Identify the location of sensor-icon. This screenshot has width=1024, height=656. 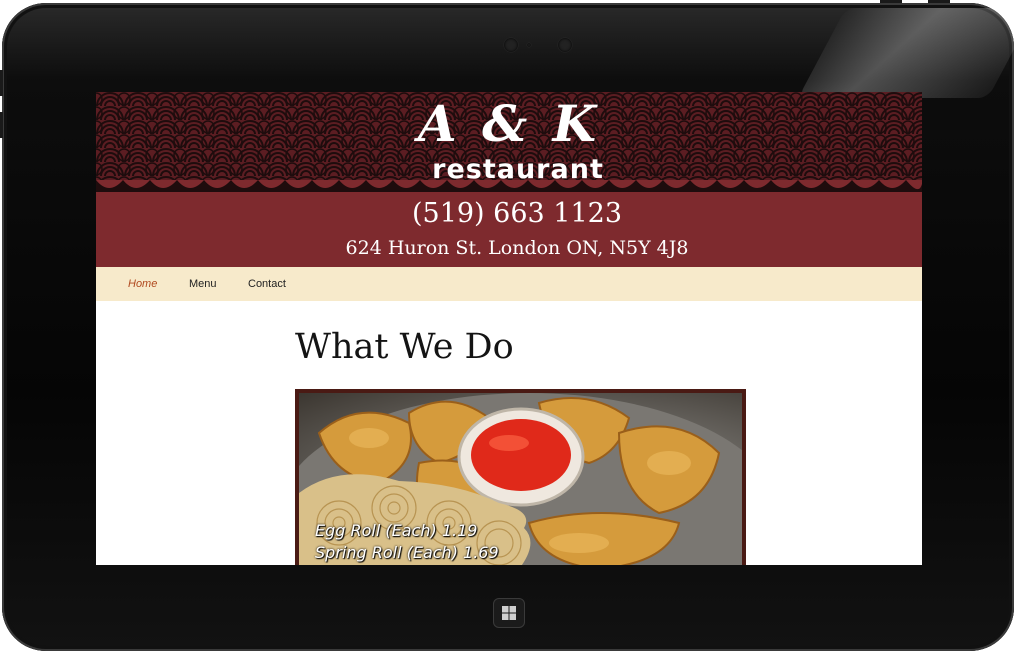
(529, 45).